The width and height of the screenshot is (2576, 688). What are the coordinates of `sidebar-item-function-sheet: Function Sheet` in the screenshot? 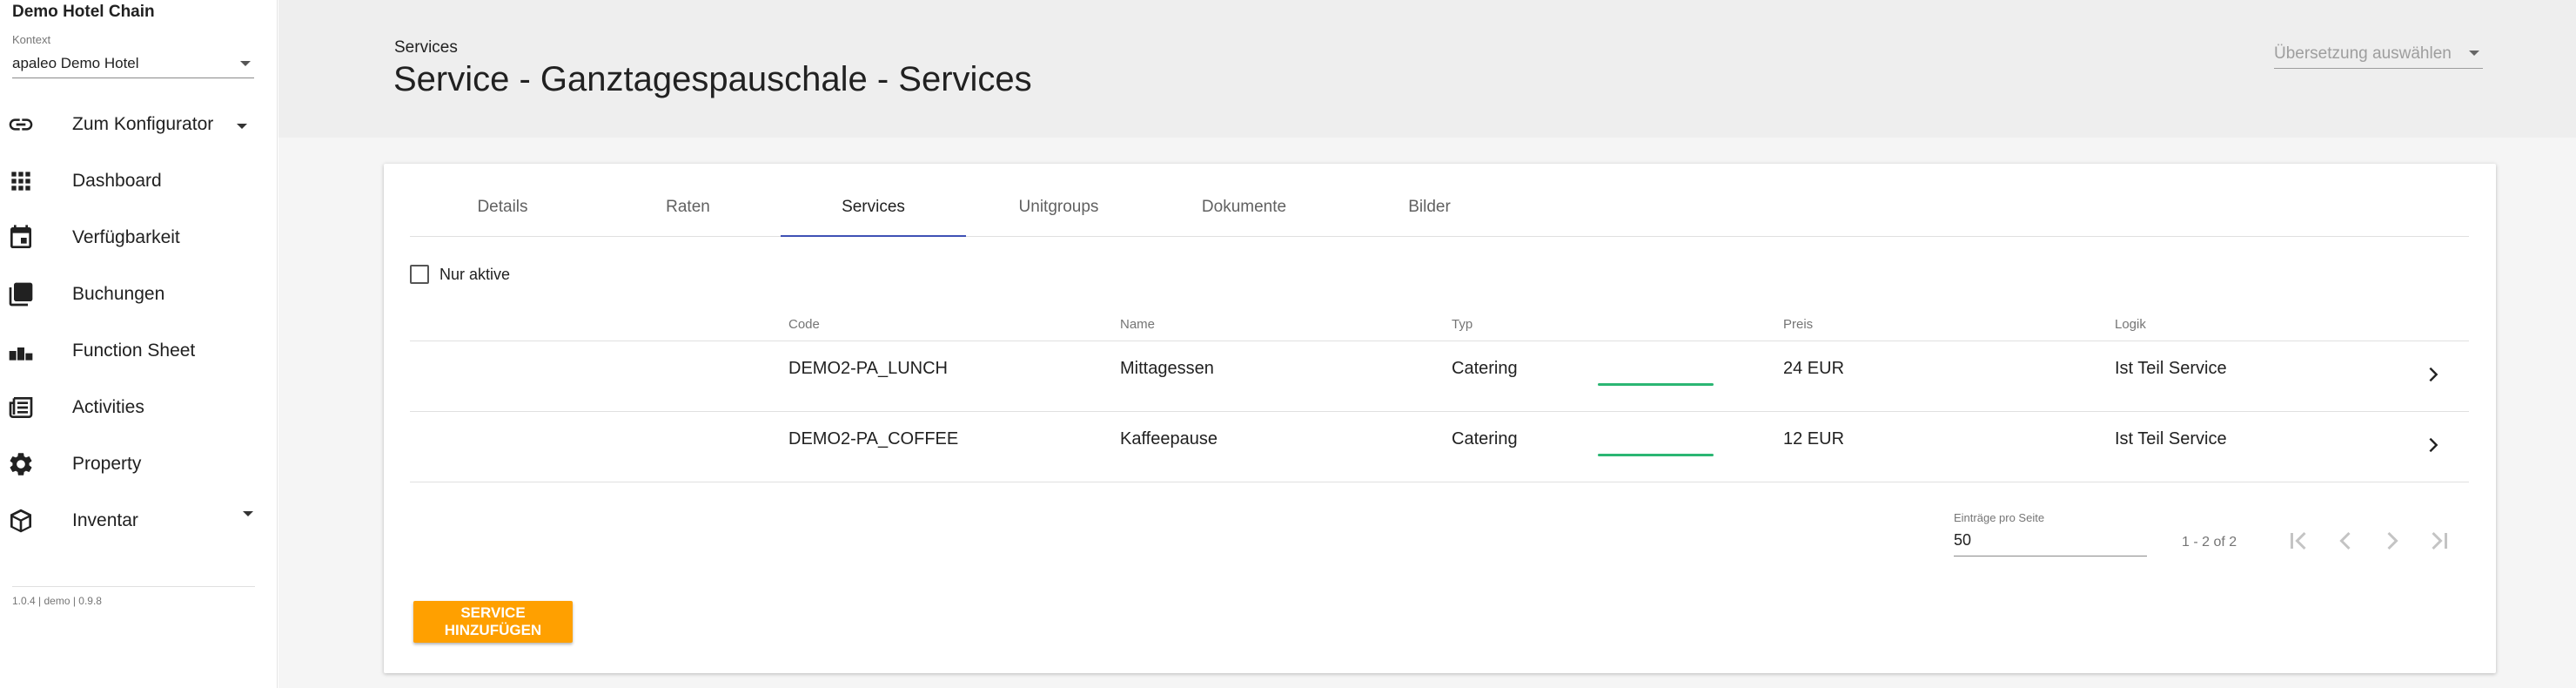 It's located at (139, 350).